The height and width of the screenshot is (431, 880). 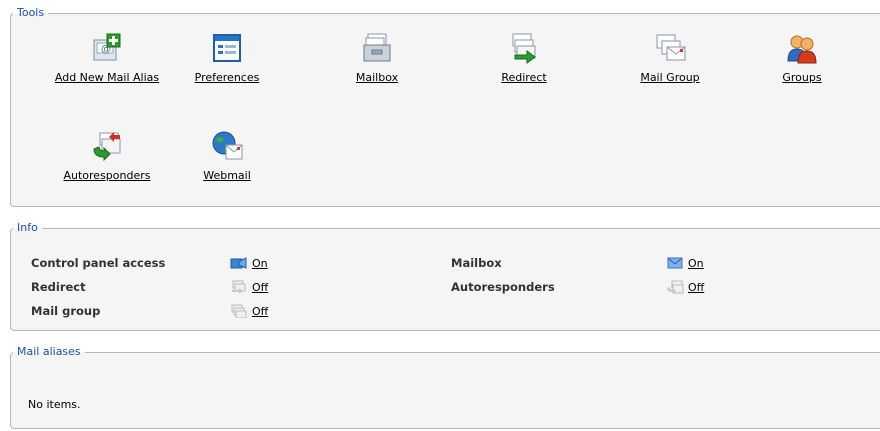 What do you see at coordinates (801, 77) in the screenshot?
I see `groups-link: Groups` at bounding box center [801, 77].